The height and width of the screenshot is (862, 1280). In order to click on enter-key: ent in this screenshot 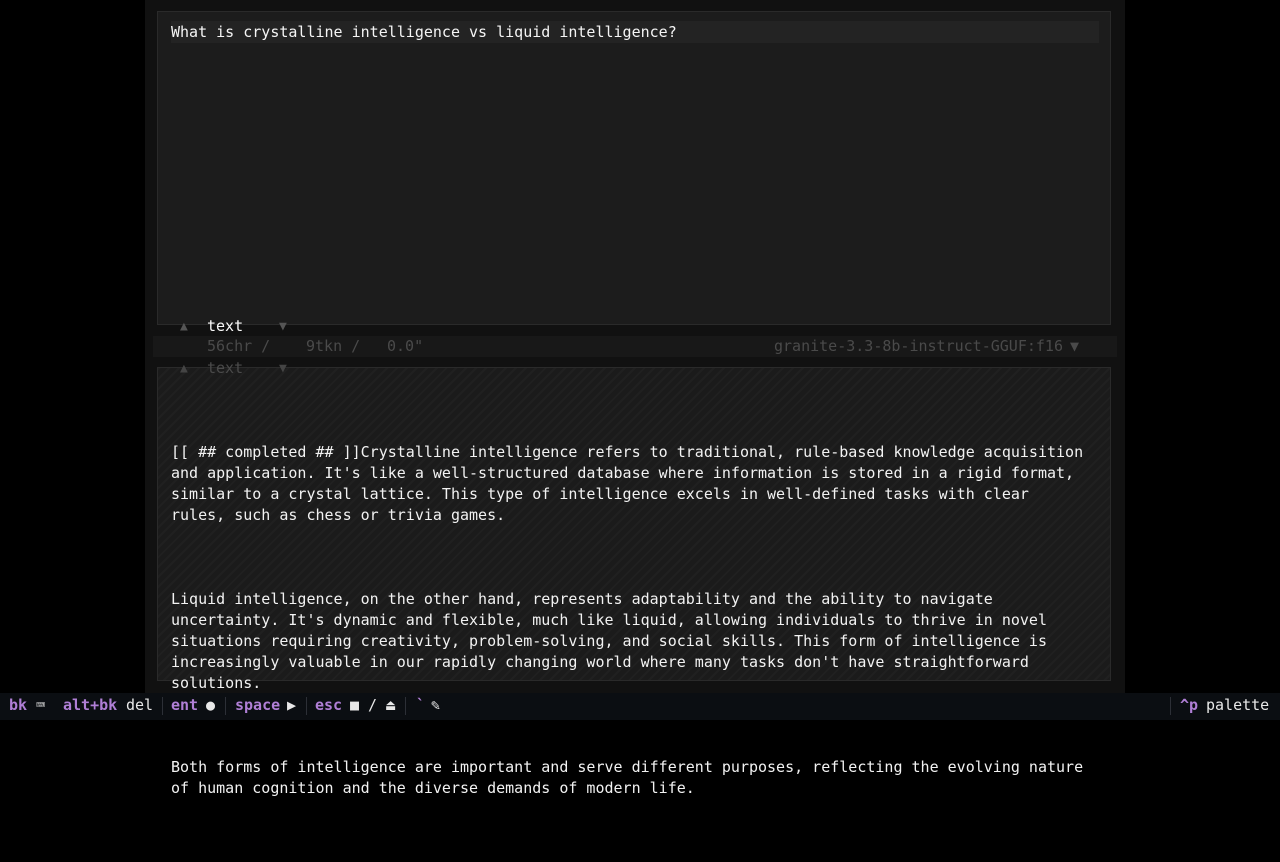, I will do `click(184, 705)`.